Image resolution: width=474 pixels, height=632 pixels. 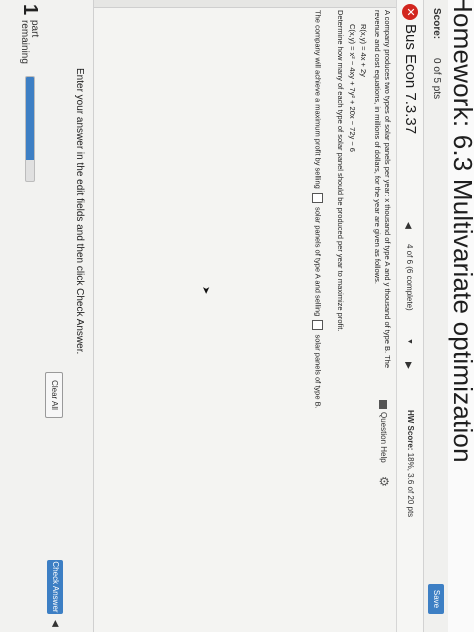 What do you see at coordinates (461, 231) in the screenshot?
I see `page-title: Homework: 6.3 Multivariate optimization` at bounding box center [461, 231].